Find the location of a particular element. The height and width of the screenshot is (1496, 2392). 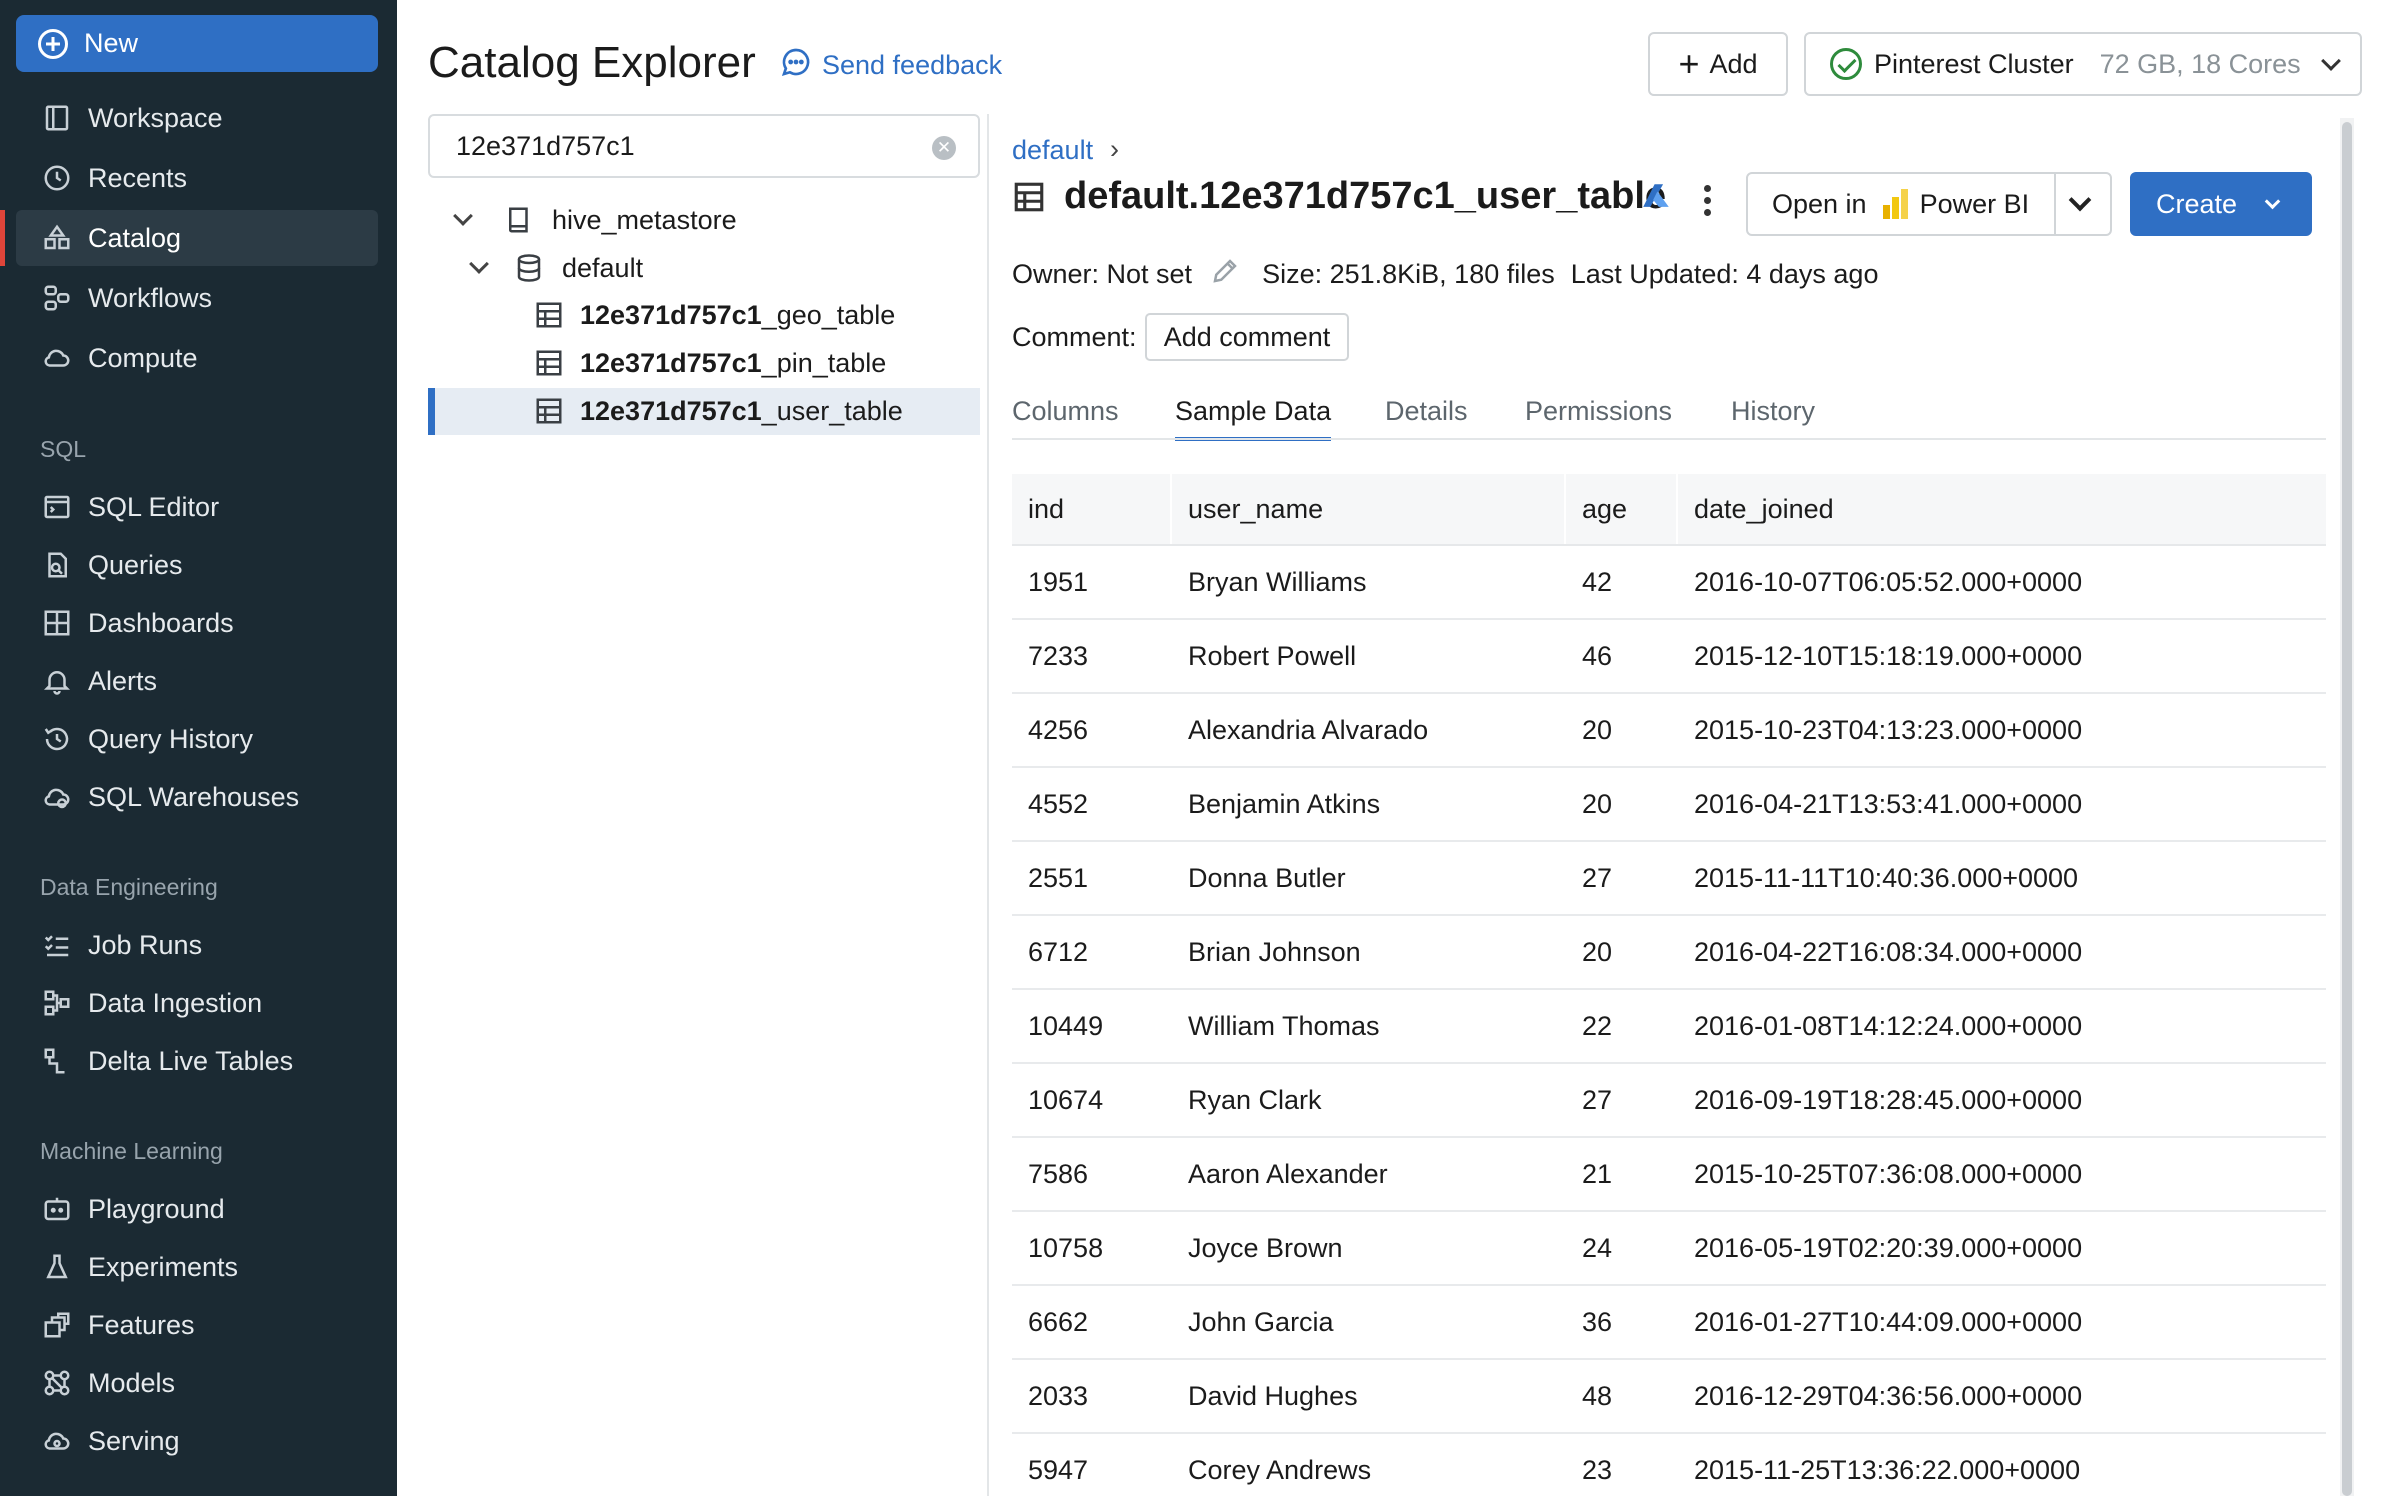

cell-date-joined: 2016-05-19T02:20:39.000+0000 is located at coordinates (1888, 1247).